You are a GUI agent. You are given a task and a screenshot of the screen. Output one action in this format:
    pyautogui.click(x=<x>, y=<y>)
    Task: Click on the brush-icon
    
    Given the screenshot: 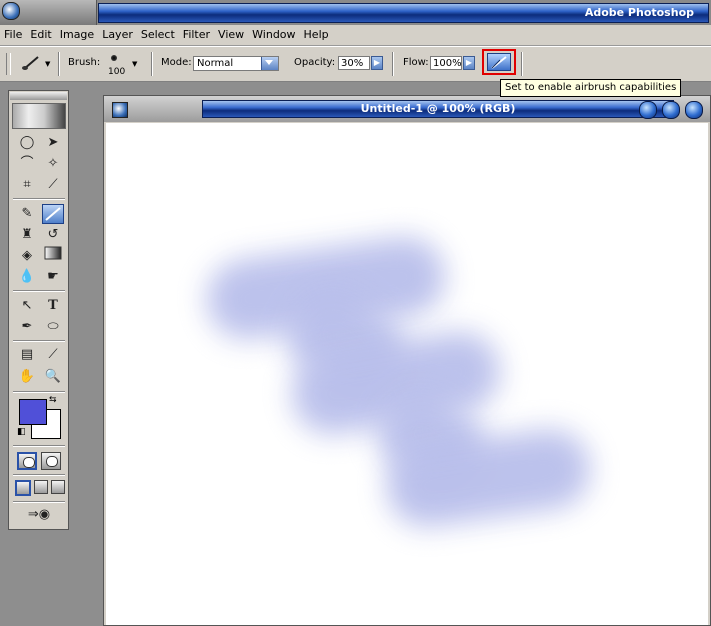 What is the action you would take?
    pyautogui.click(x=53, y=214)
    